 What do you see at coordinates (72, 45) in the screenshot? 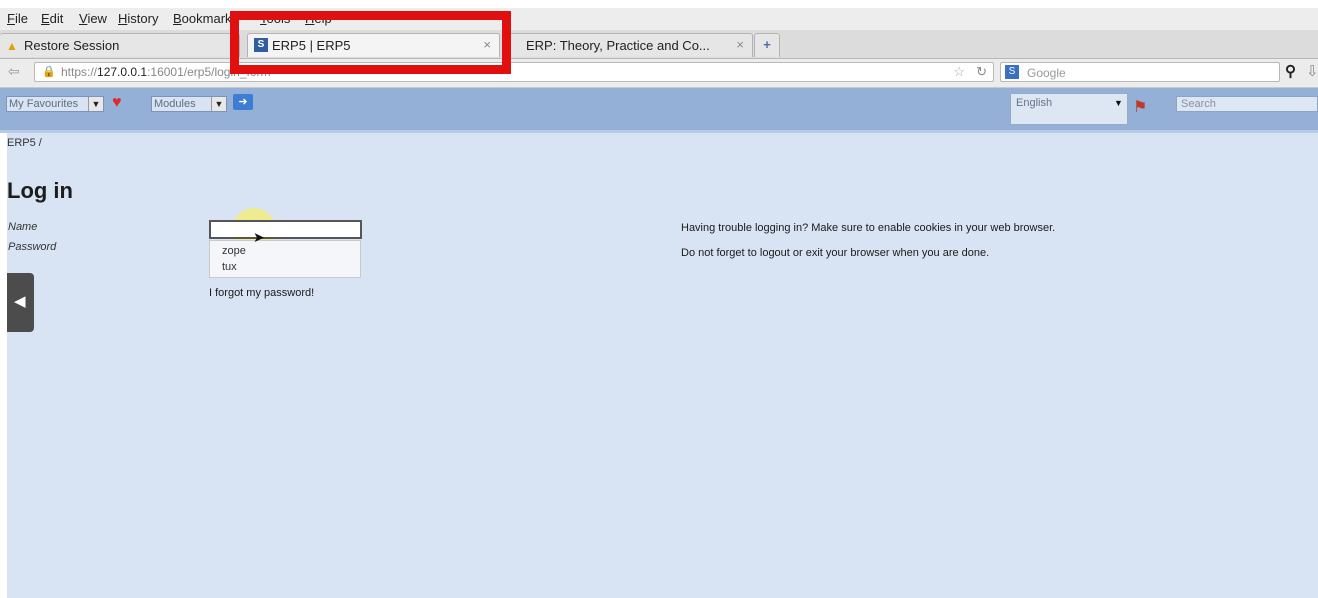
I see `tab-label: Restore Session` at bounding box center [72, 45].